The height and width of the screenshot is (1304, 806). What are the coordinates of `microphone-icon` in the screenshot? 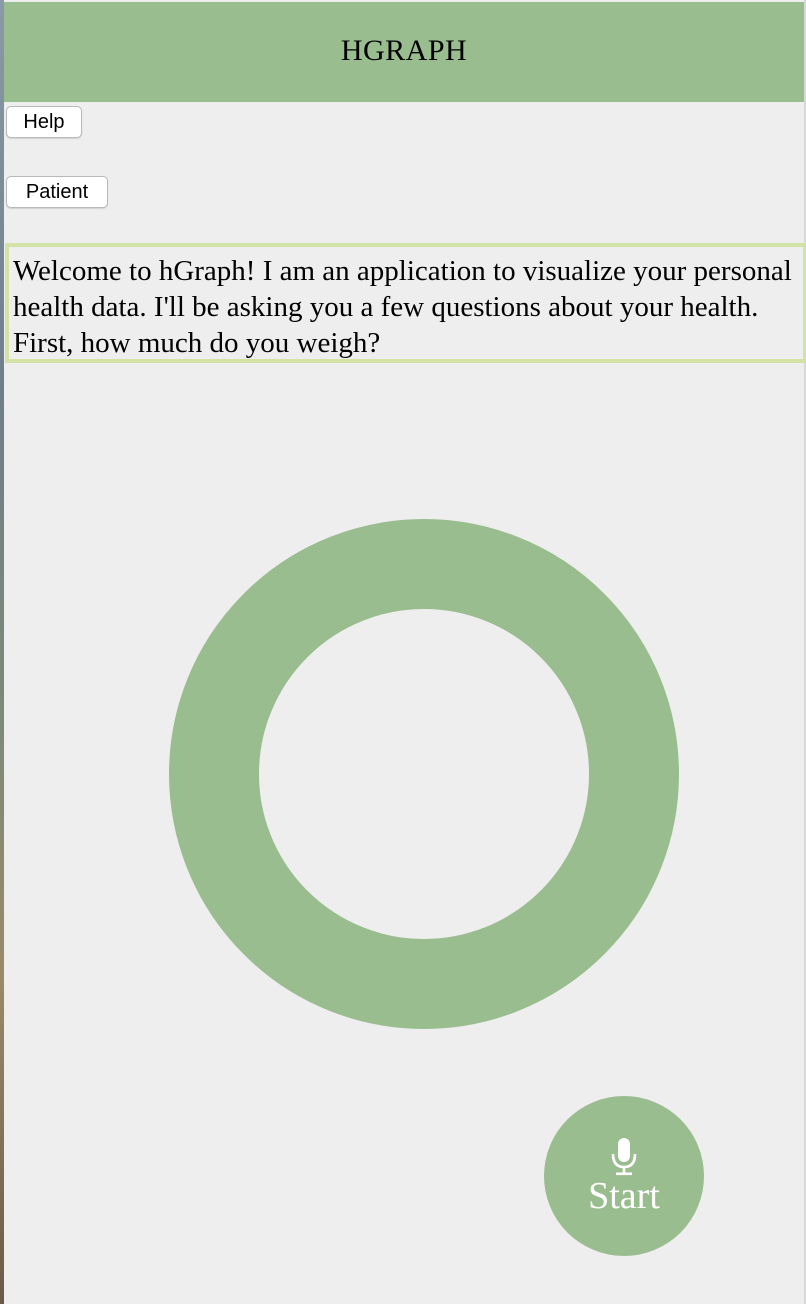 It's located at (624, 1157).